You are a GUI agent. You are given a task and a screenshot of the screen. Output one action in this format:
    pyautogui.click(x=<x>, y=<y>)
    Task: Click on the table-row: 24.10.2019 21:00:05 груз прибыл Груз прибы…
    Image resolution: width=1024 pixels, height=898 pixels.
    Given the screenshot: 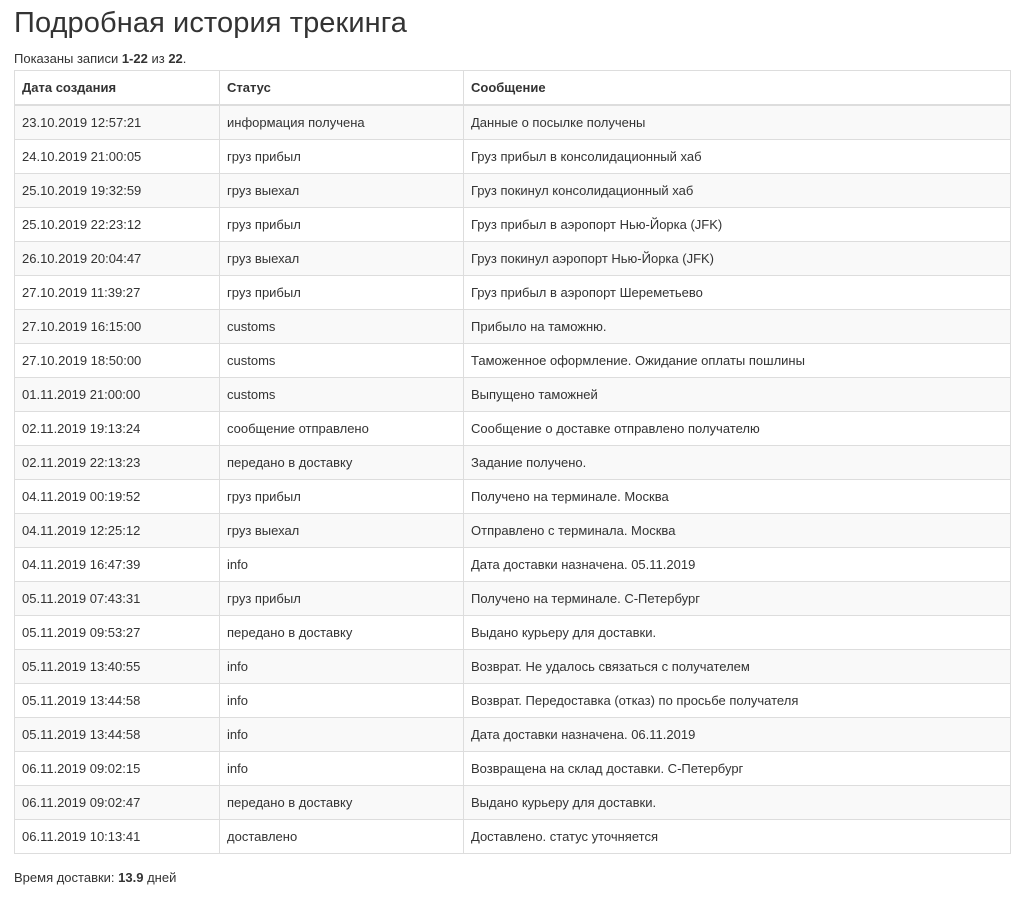 What is the action you would take?
    pyautogui.click(x=512, y=156)
    